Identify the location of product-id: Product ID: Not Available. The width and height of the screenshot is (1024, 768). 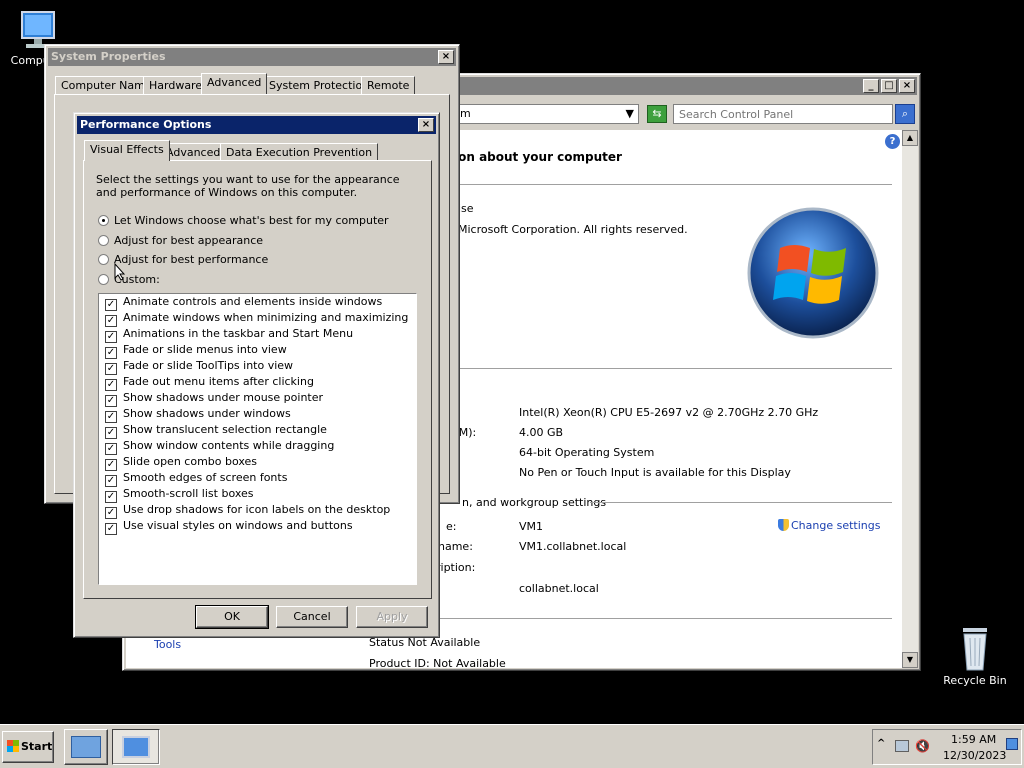
(437, 663).